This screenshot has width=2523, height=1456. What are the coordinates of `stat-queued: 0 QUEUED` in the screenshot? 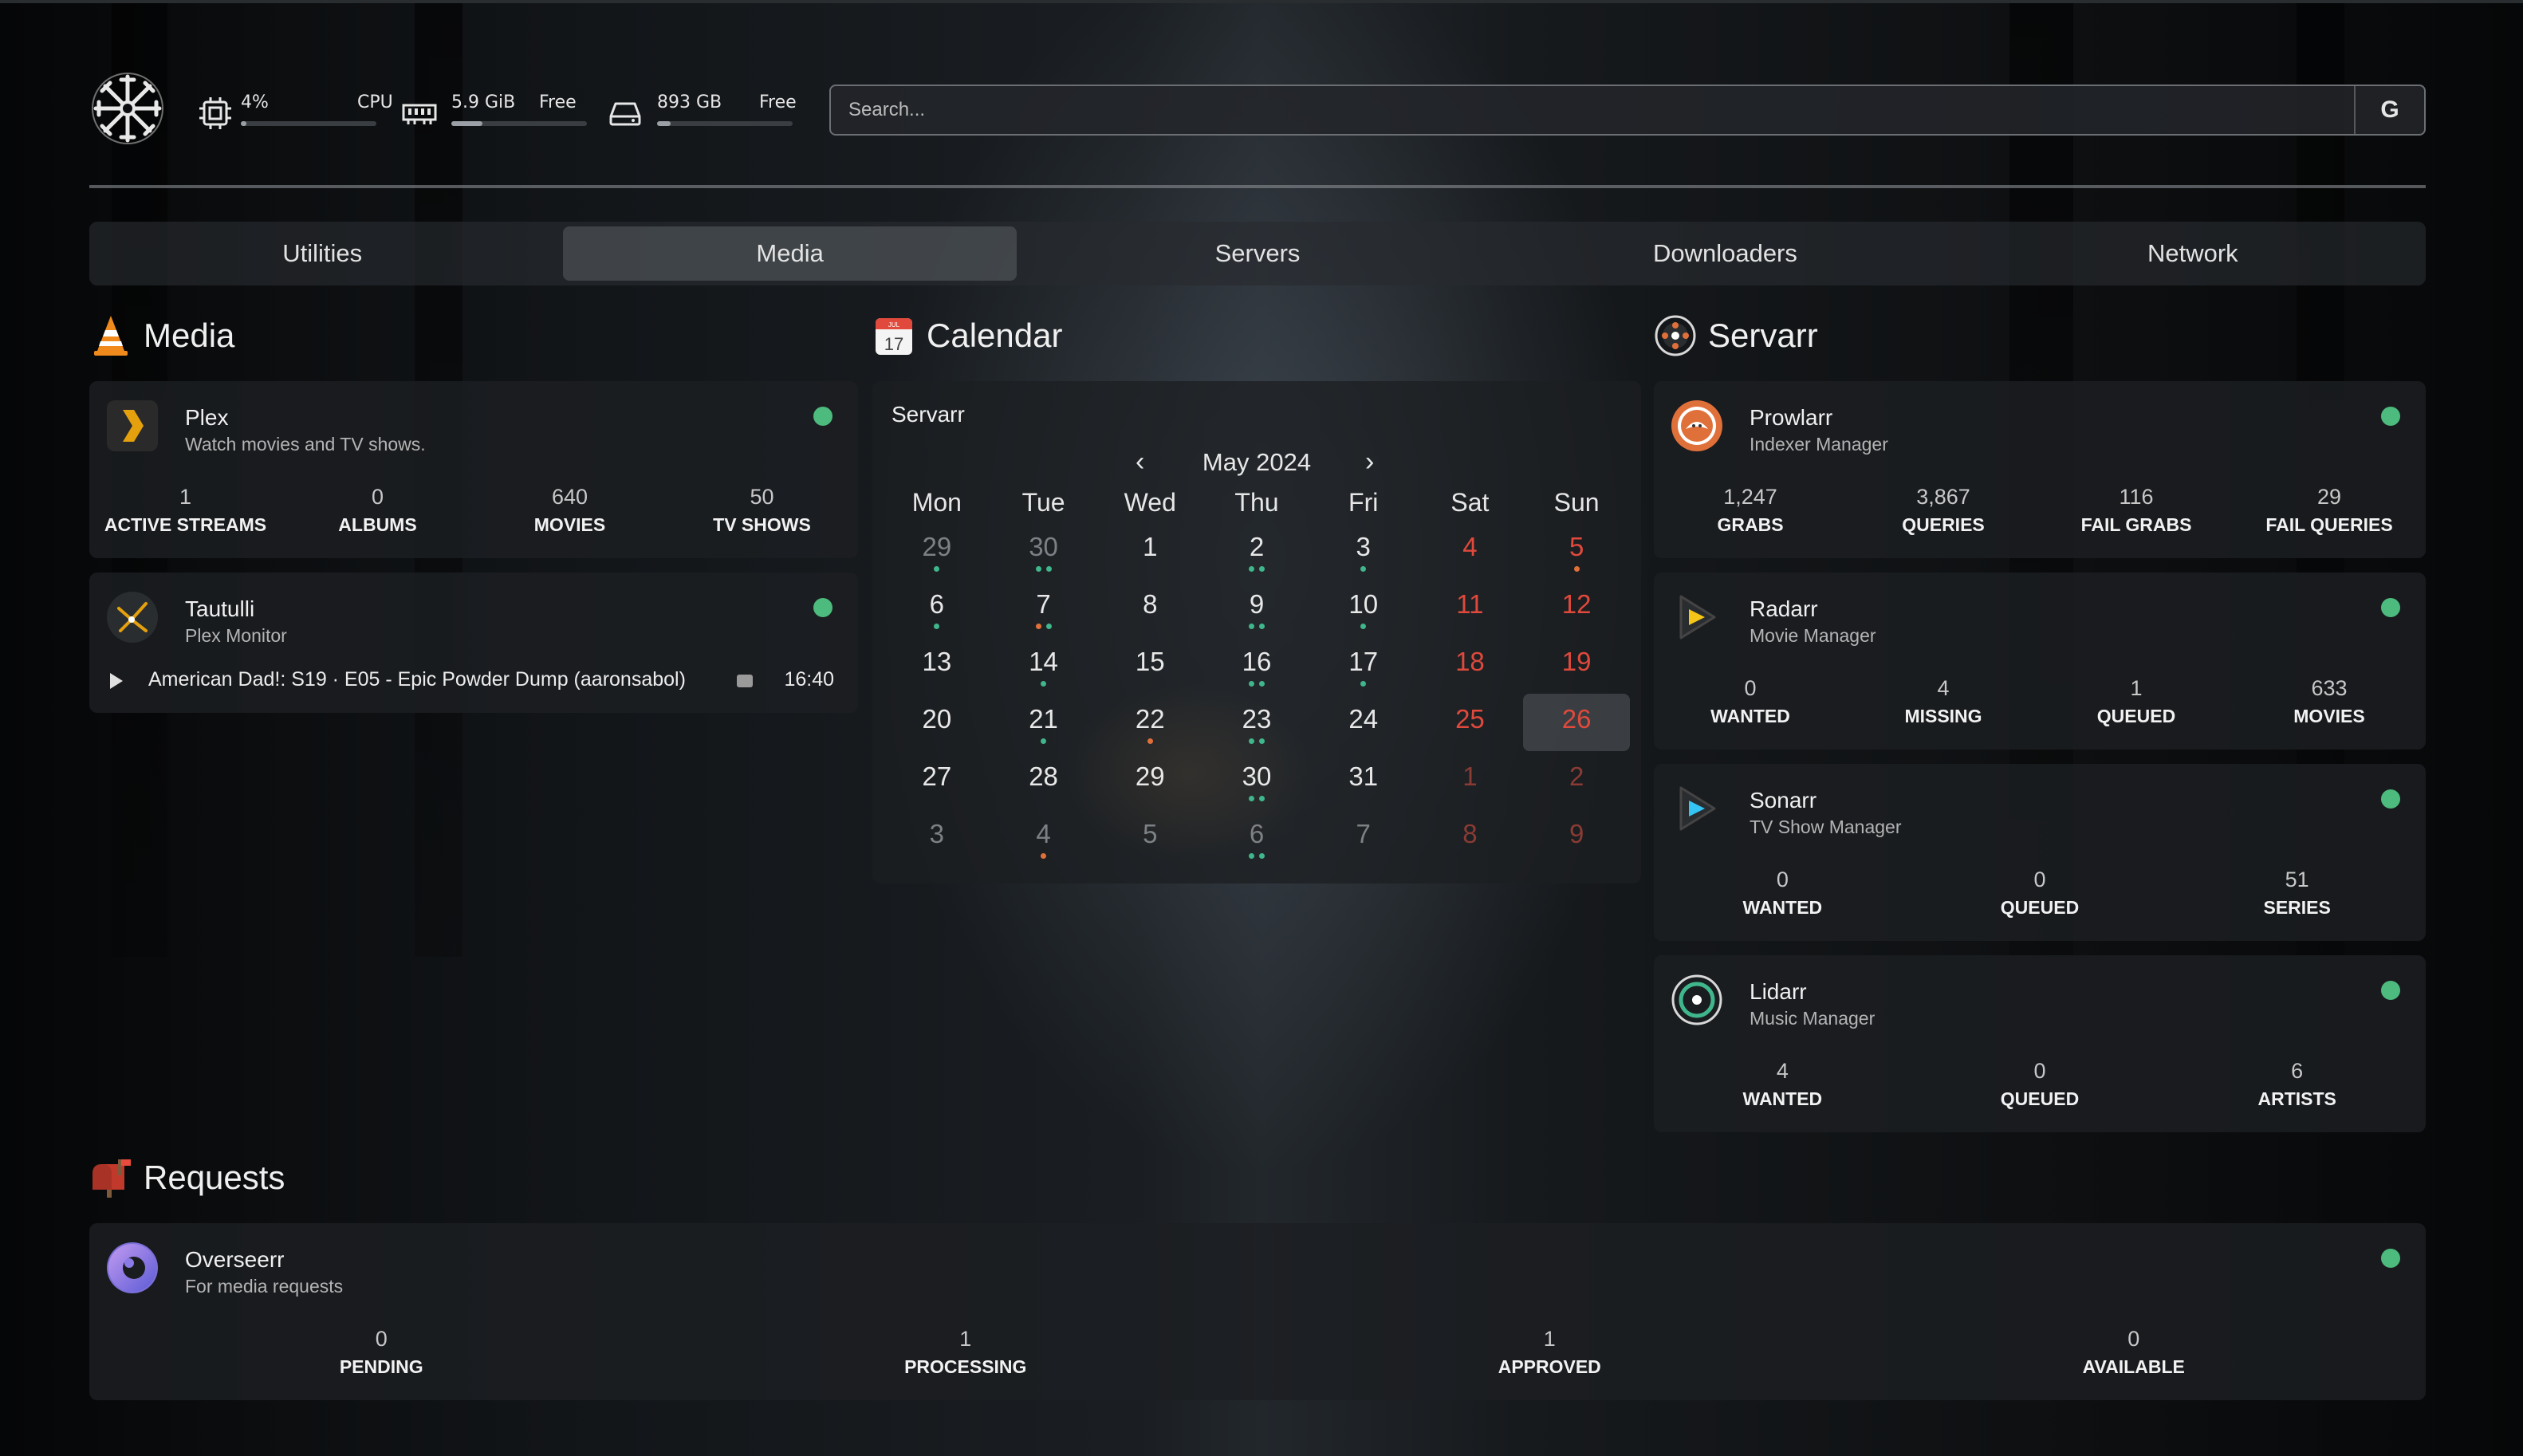 It's located at (2040, 893).